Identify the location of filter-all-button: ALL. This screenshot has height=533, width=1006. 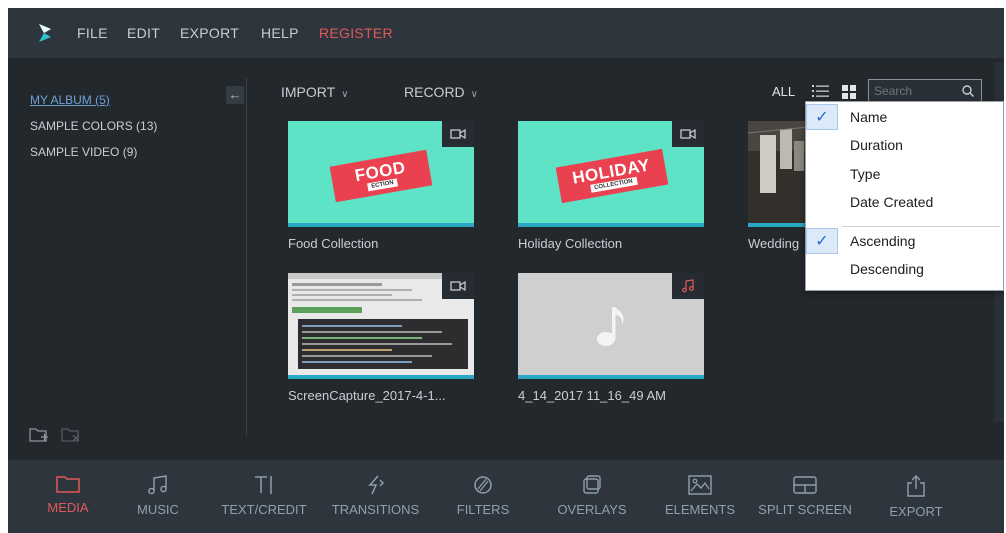
(783, 91).